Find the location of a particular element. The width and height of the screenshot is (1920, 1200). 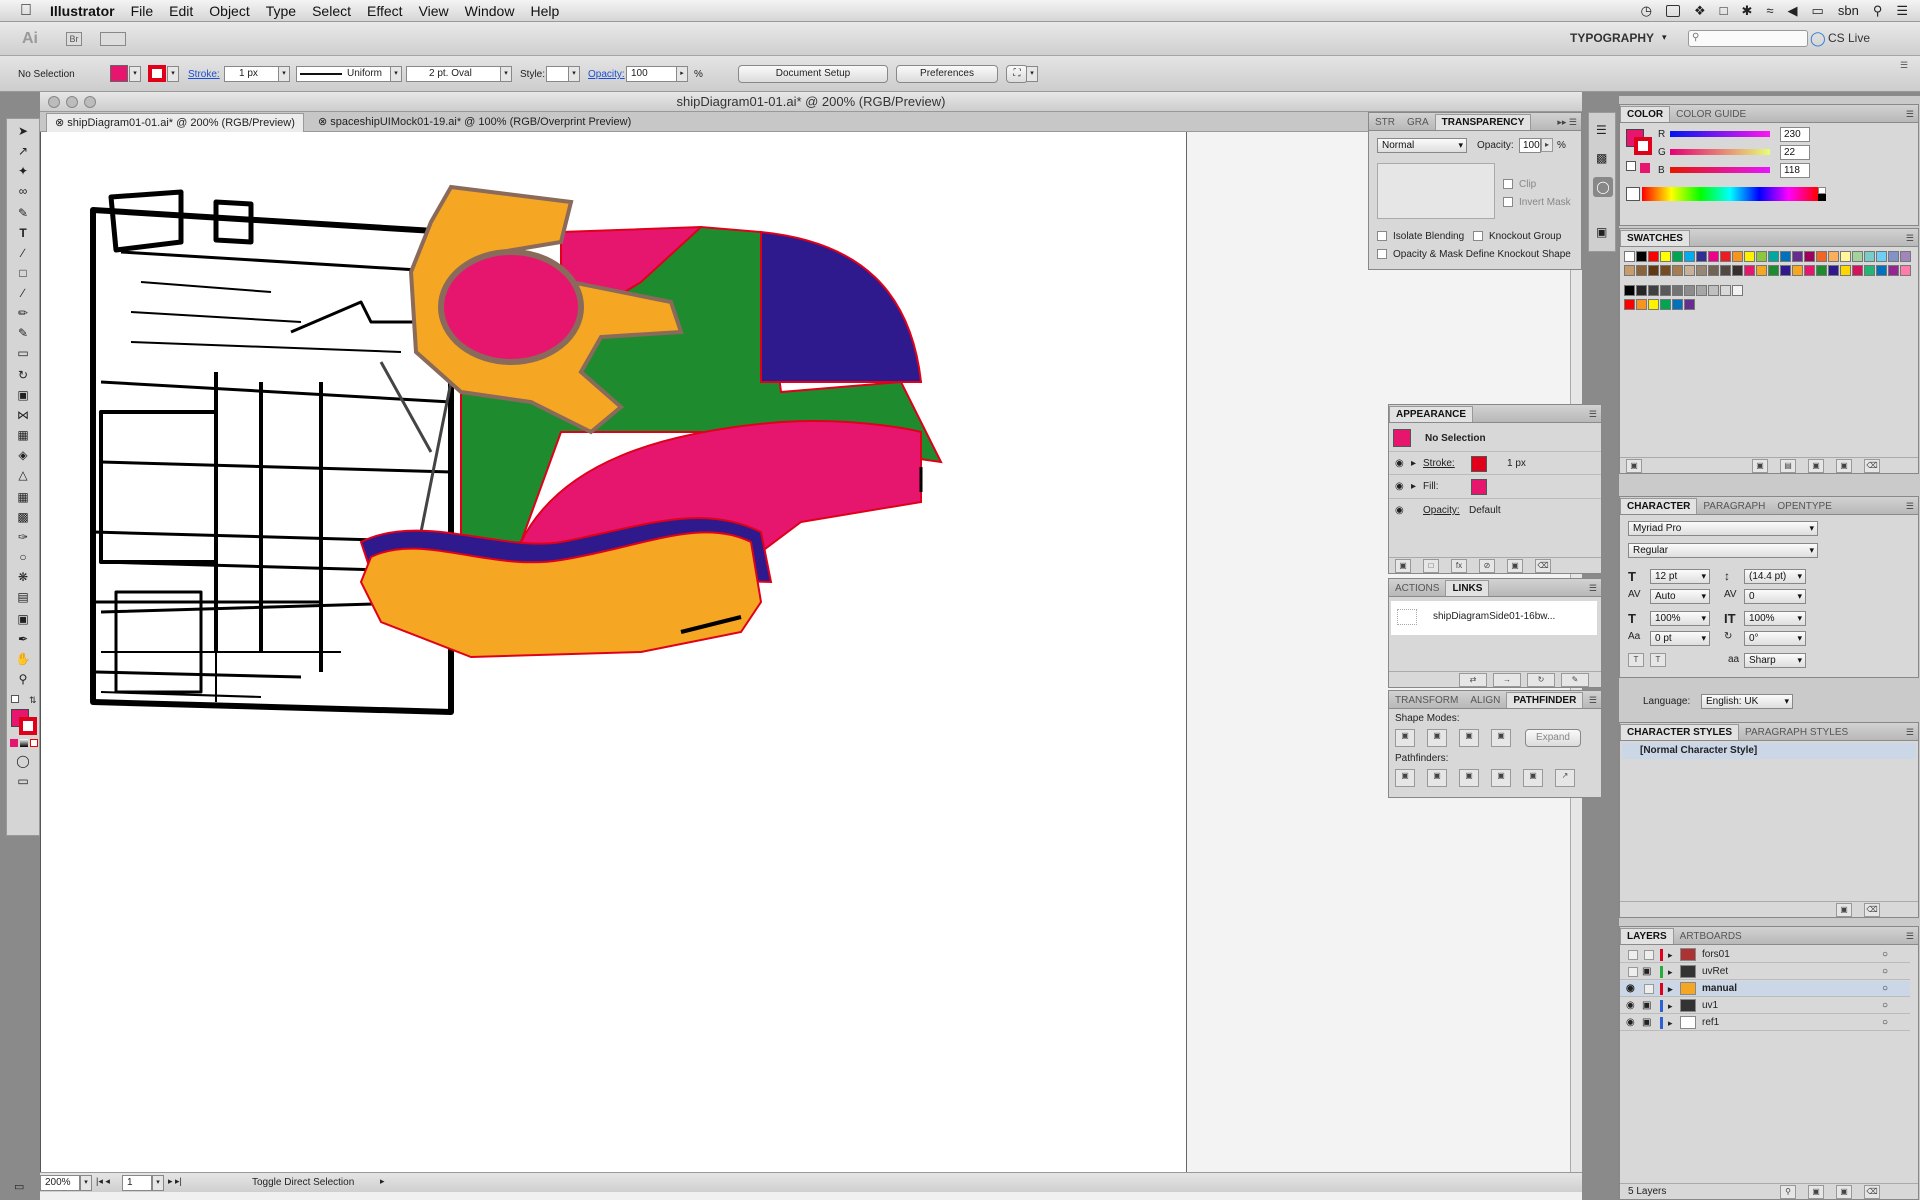

hand-tool-icon: ✋ is located at coordinates (23, 659).